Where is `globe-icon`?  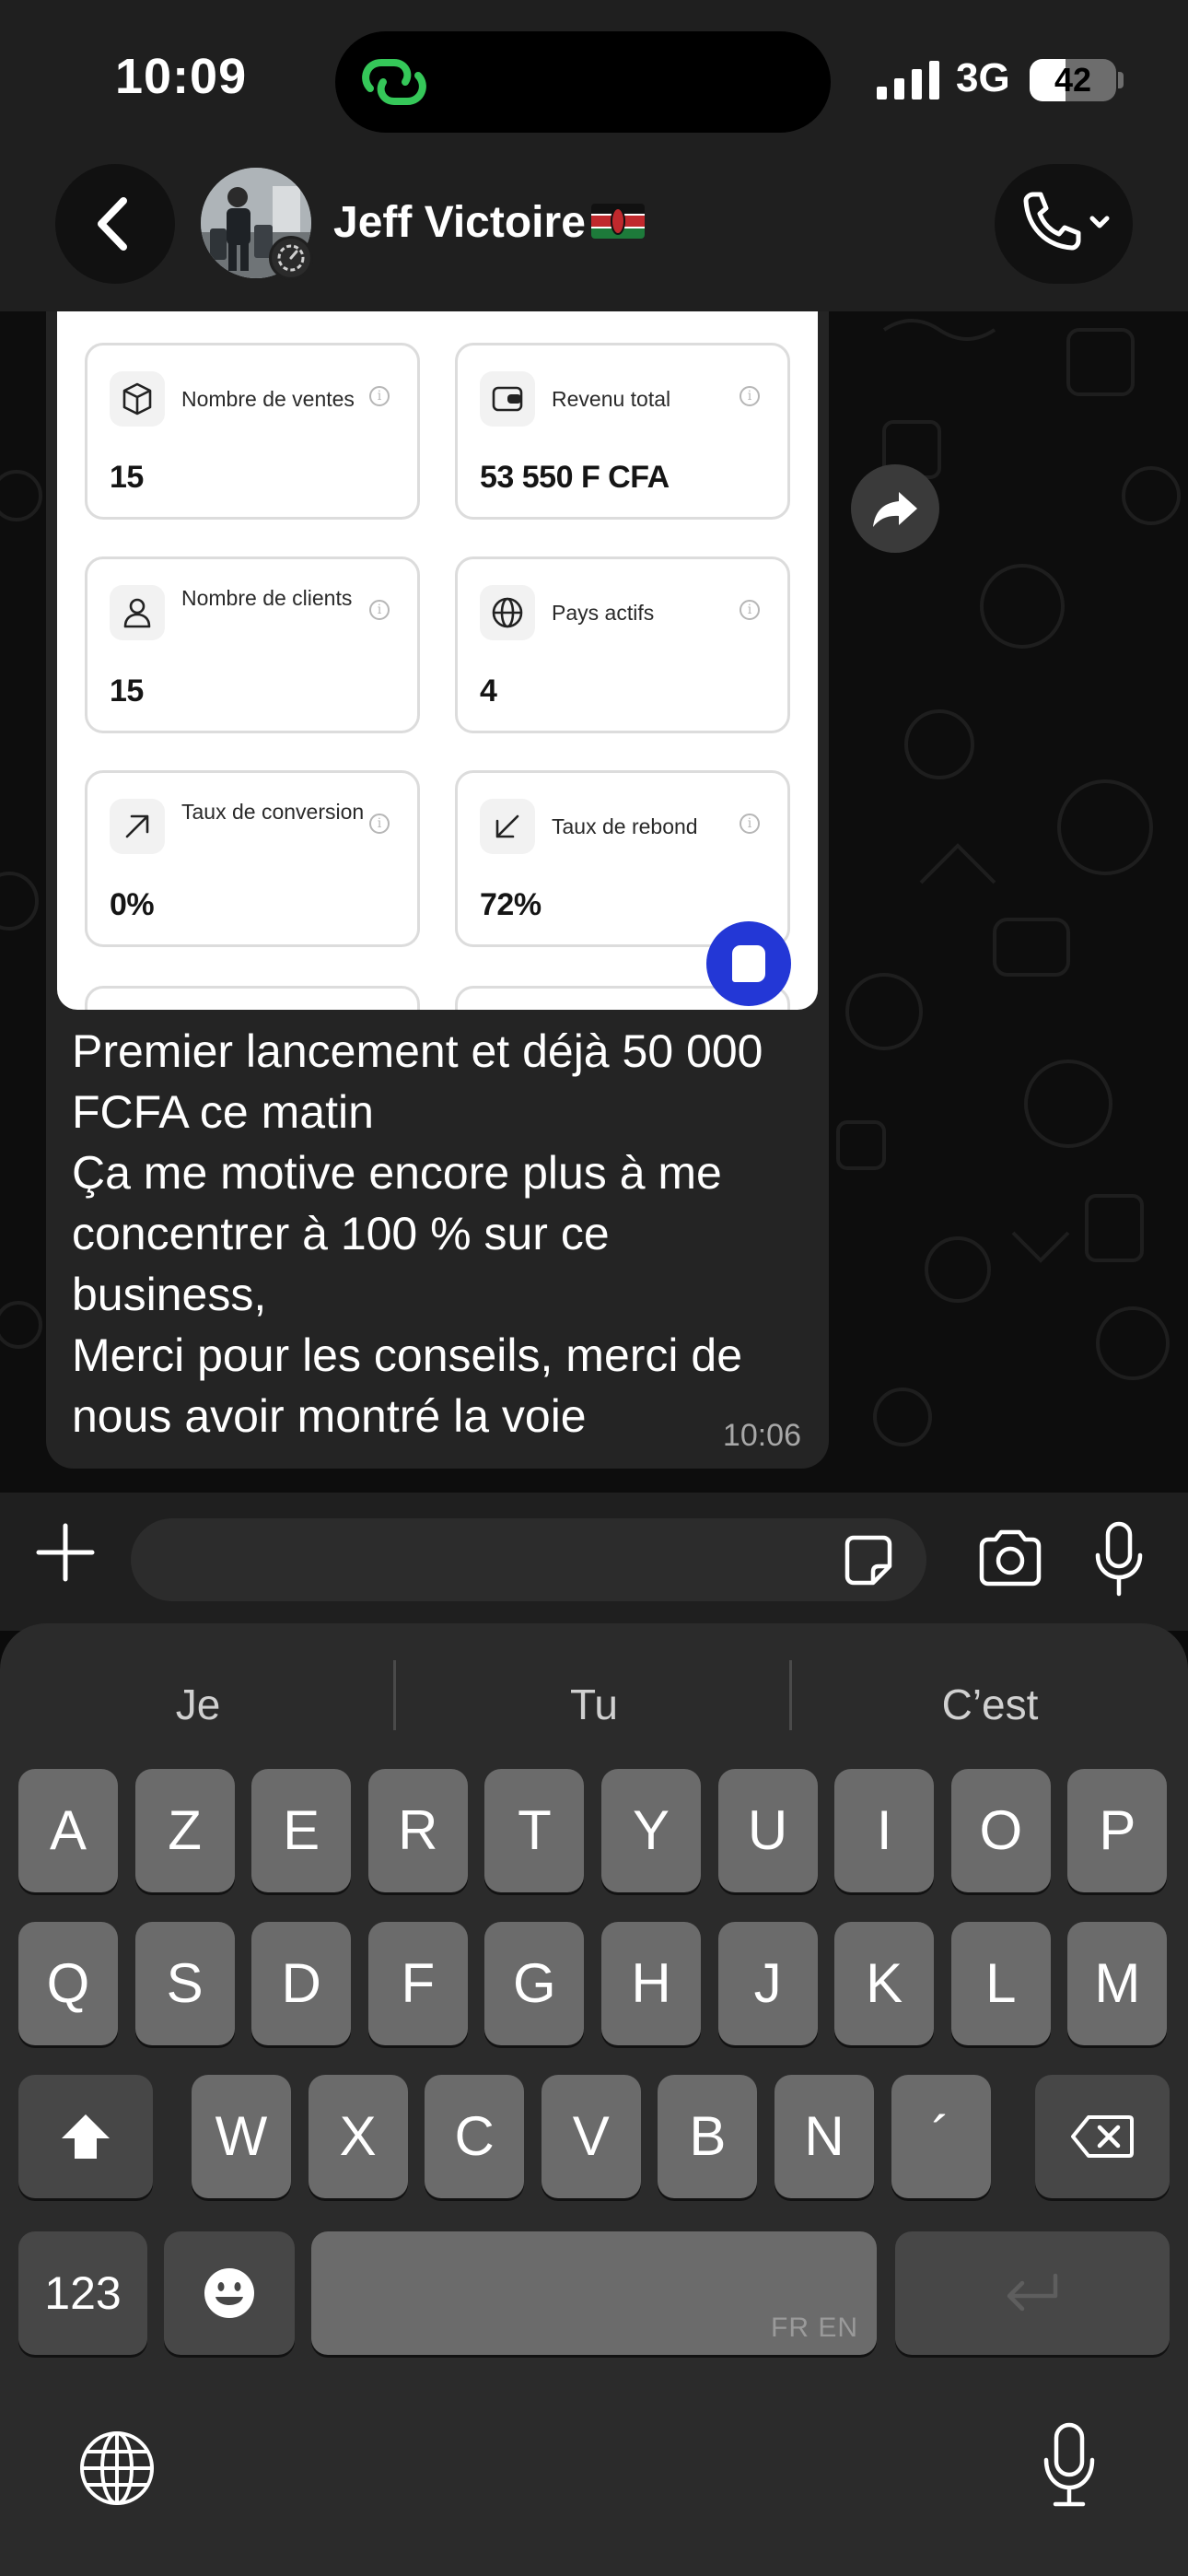 globe-icon is located at coordinates (117, 2469).